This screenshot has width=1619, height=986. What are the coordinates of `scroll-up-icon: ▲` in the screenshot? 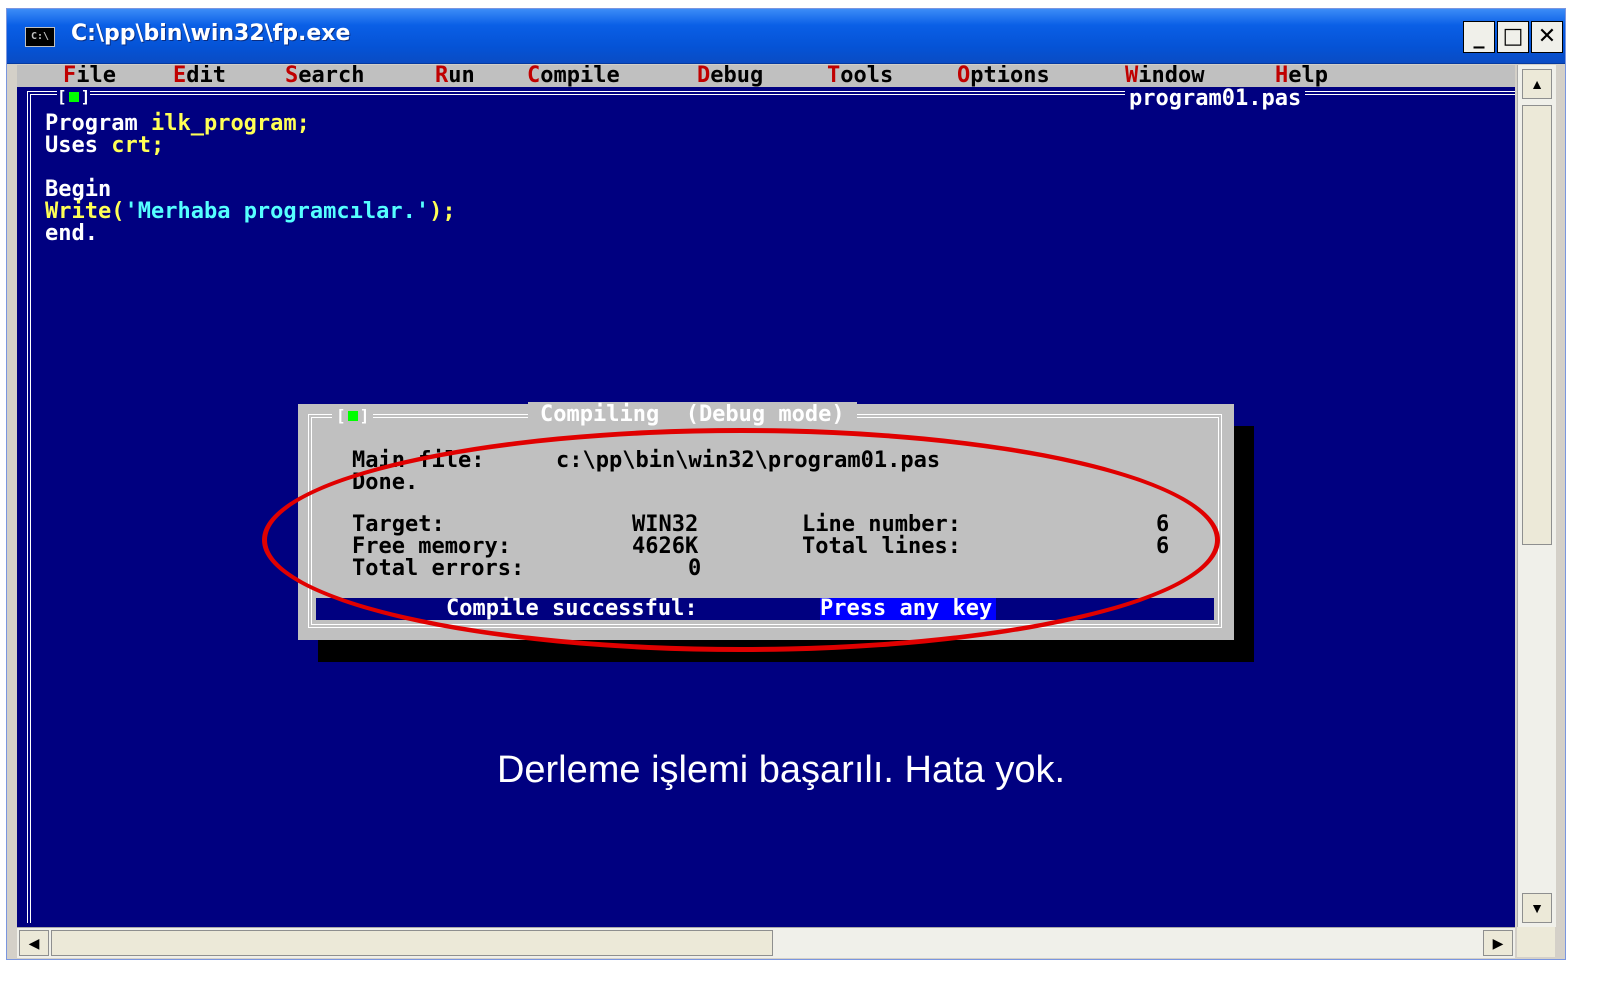 It's located at (1537, 84).